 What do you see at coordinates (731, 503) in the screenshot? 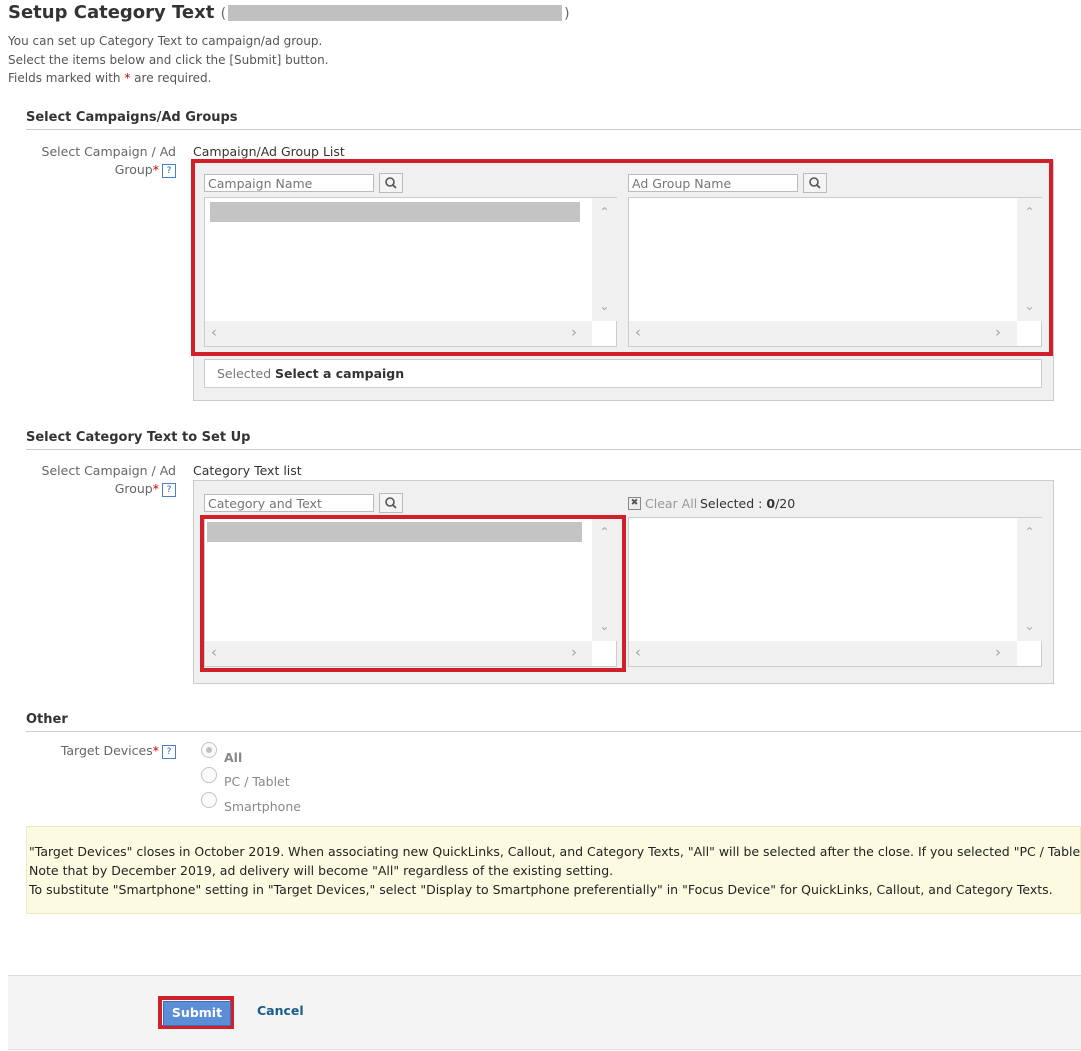
I see `selected-count-label: Selected :` at bounding box center [731, 503].